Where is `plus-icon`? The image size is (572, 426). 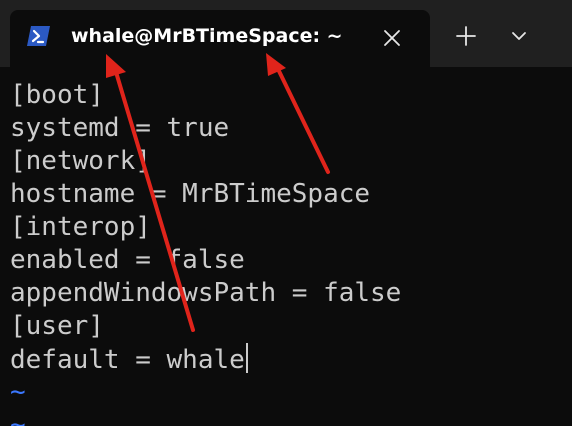 plus-icon is located at coordinates (466, 36).